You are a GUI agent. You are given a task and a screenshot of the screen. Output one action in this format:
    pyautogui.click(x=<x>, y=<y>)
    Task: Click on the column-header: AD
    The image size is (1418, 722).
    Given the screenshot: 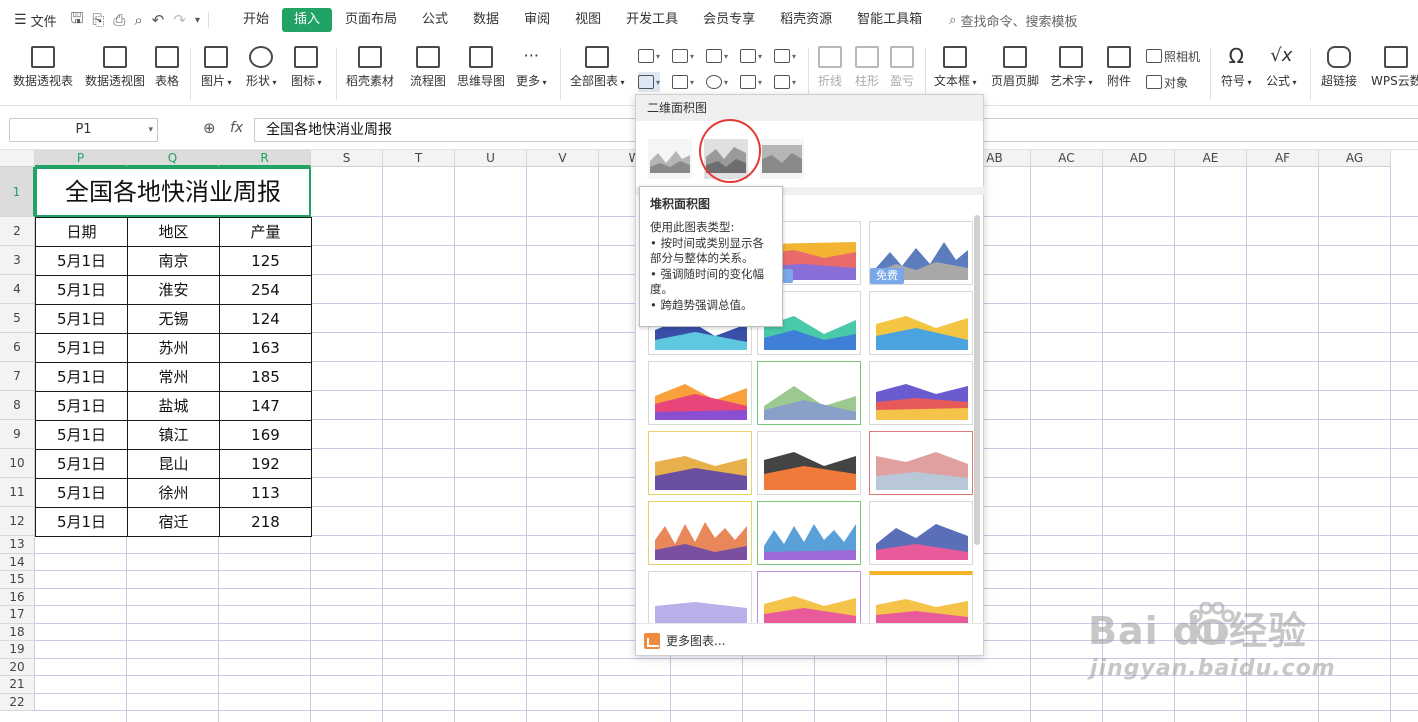 What is the action you would take?
    pyautogui.click(x=1139, y=158)
    